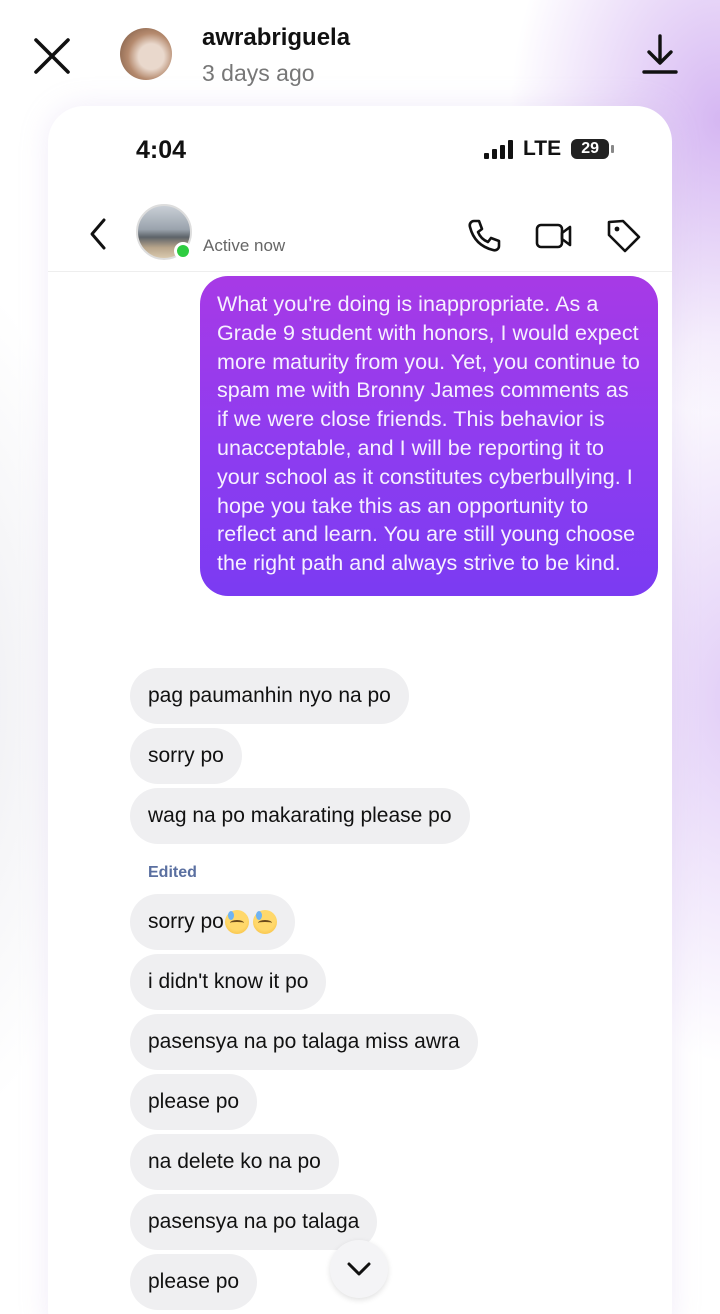  I want to click on close-icon, so click(52, 56).